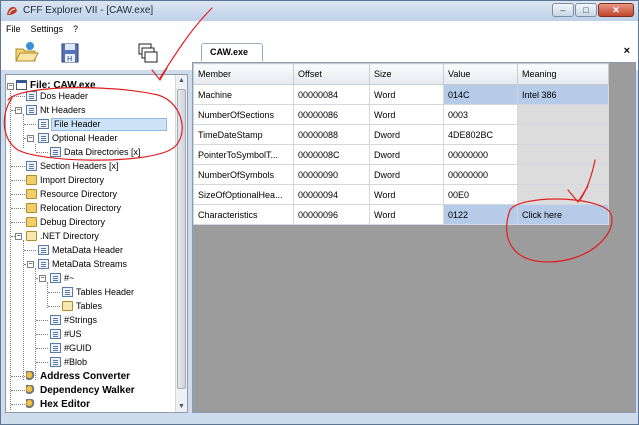 This screenshot has width=639, height=425. Describe the element at coordinates (86, 222) in the screenshot. I see `tree-item-debug-directory: Debug Directory` at that location.